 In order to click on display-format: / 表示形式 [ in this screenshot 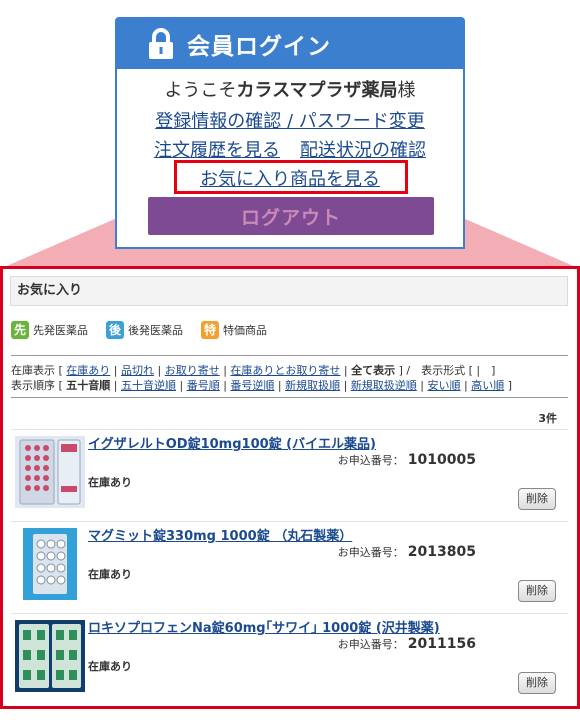, I will do `click(439, 370)`.